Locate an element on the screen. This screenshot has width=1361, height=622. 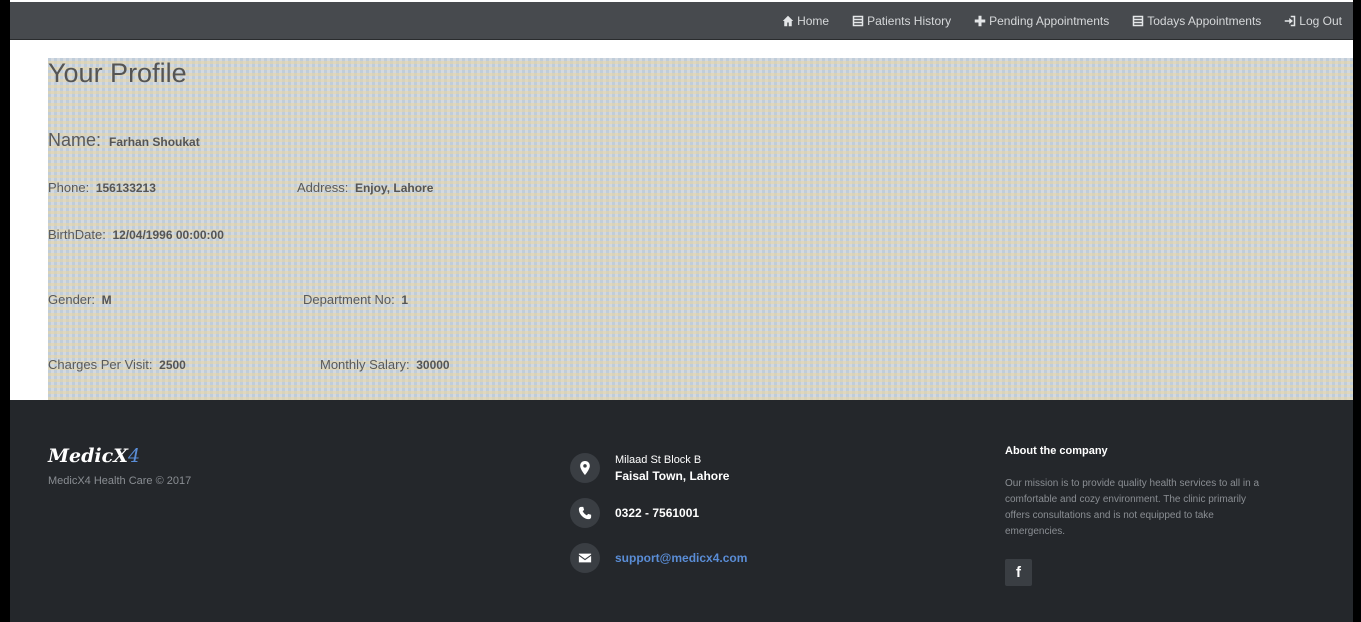
gender-value: M is located at coordinates (106, 300).